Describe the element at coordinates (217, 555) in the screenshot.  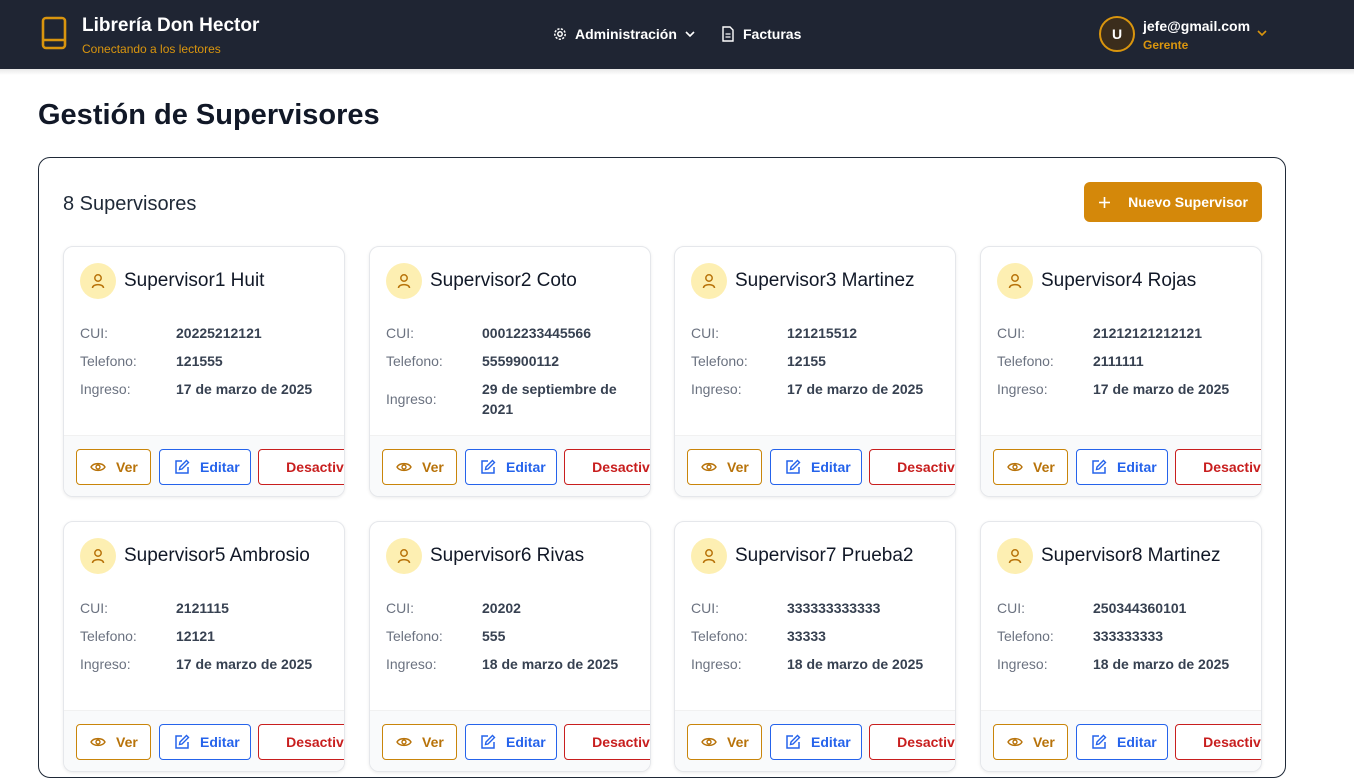
I see `supervisor-name: Supervisor5 Ambrosio` at that location.